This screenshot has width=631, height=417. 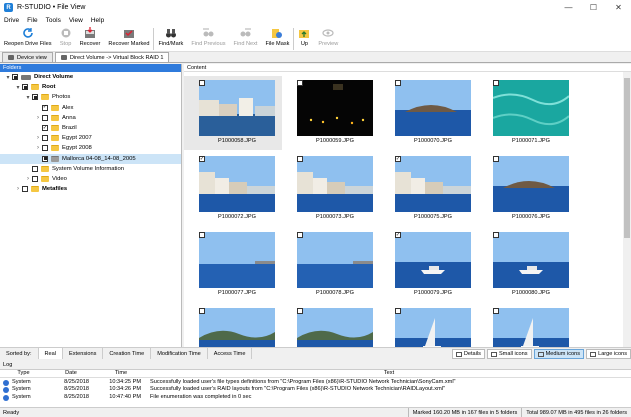 What do you see at coordinates (328, 38) in the screenshot?
I see `preview-button: Preview` at bounding box center [328, 38].